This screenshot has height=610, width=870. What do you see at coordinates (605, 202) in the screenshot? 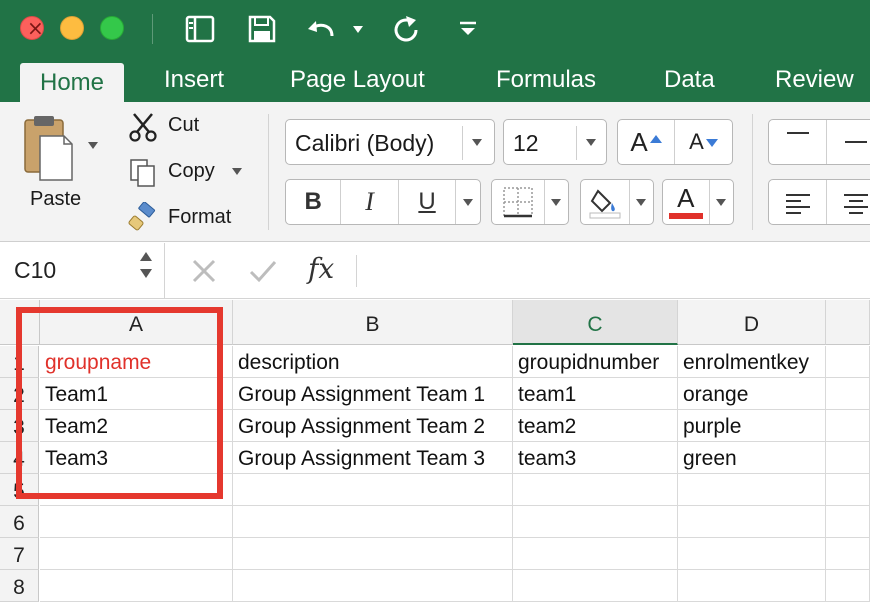
I see `fill-color-icon` at bounding box center [605, 202].